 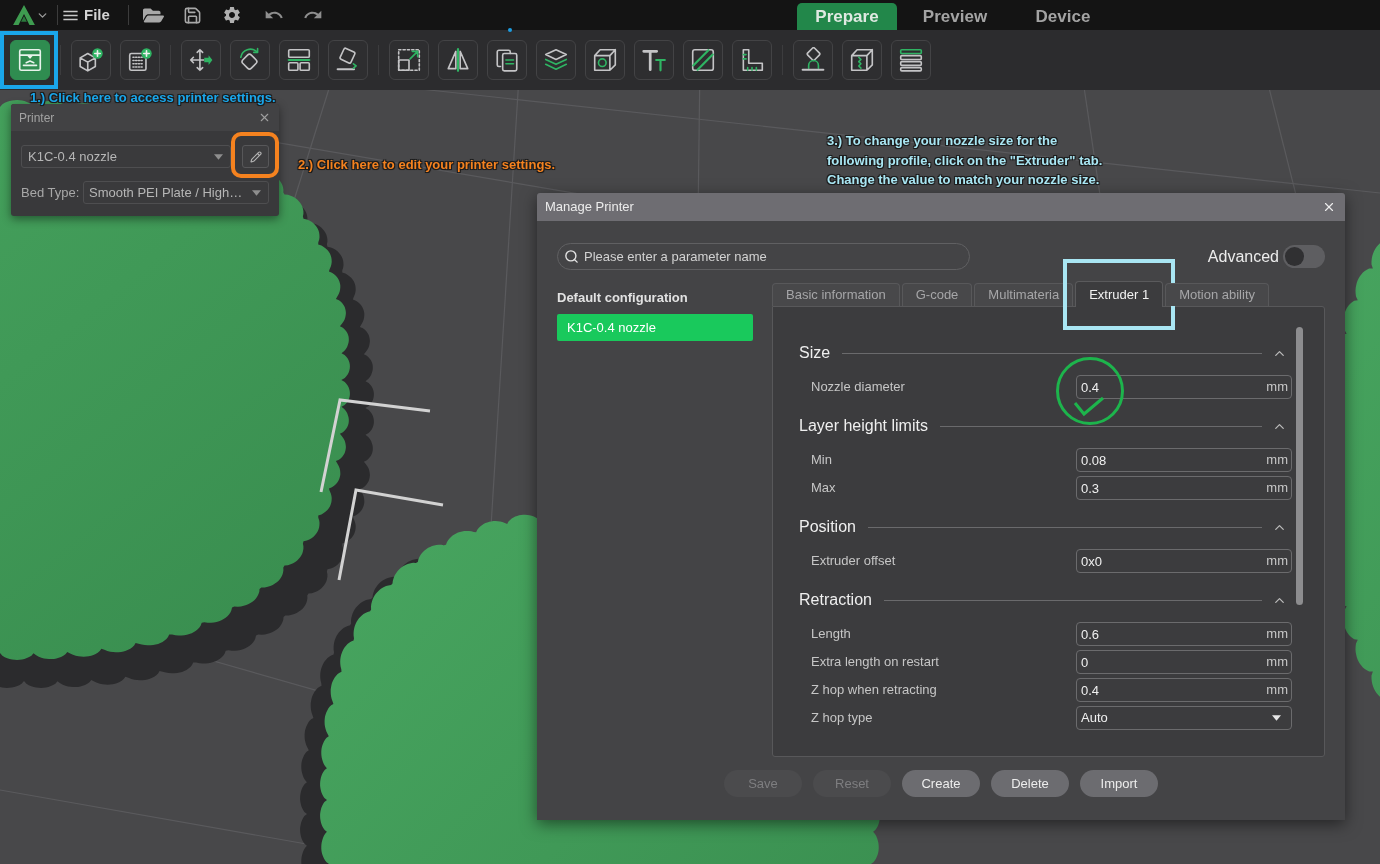 What do you see at coordinates (830, 634) in the screenshot?
I see `field-label: Length` at bounding box center [830, 634].